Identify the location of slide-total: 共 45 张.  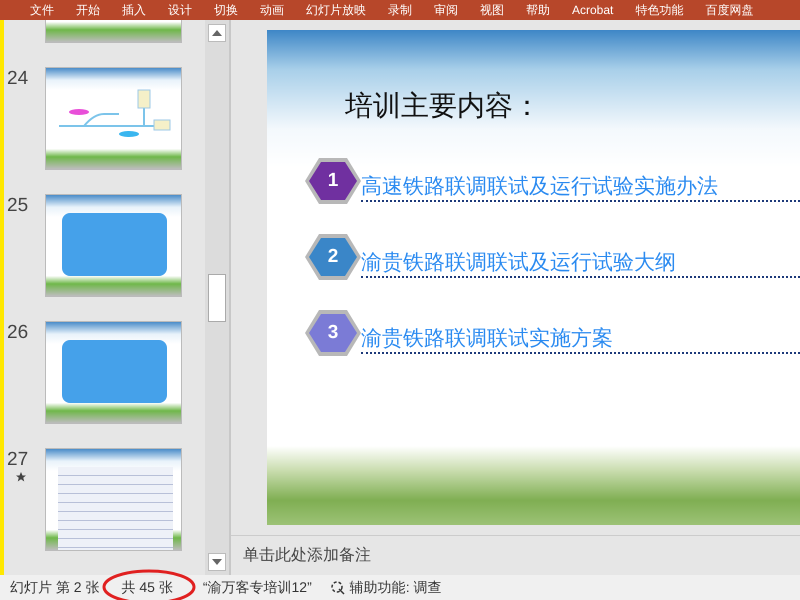
(147, 587).